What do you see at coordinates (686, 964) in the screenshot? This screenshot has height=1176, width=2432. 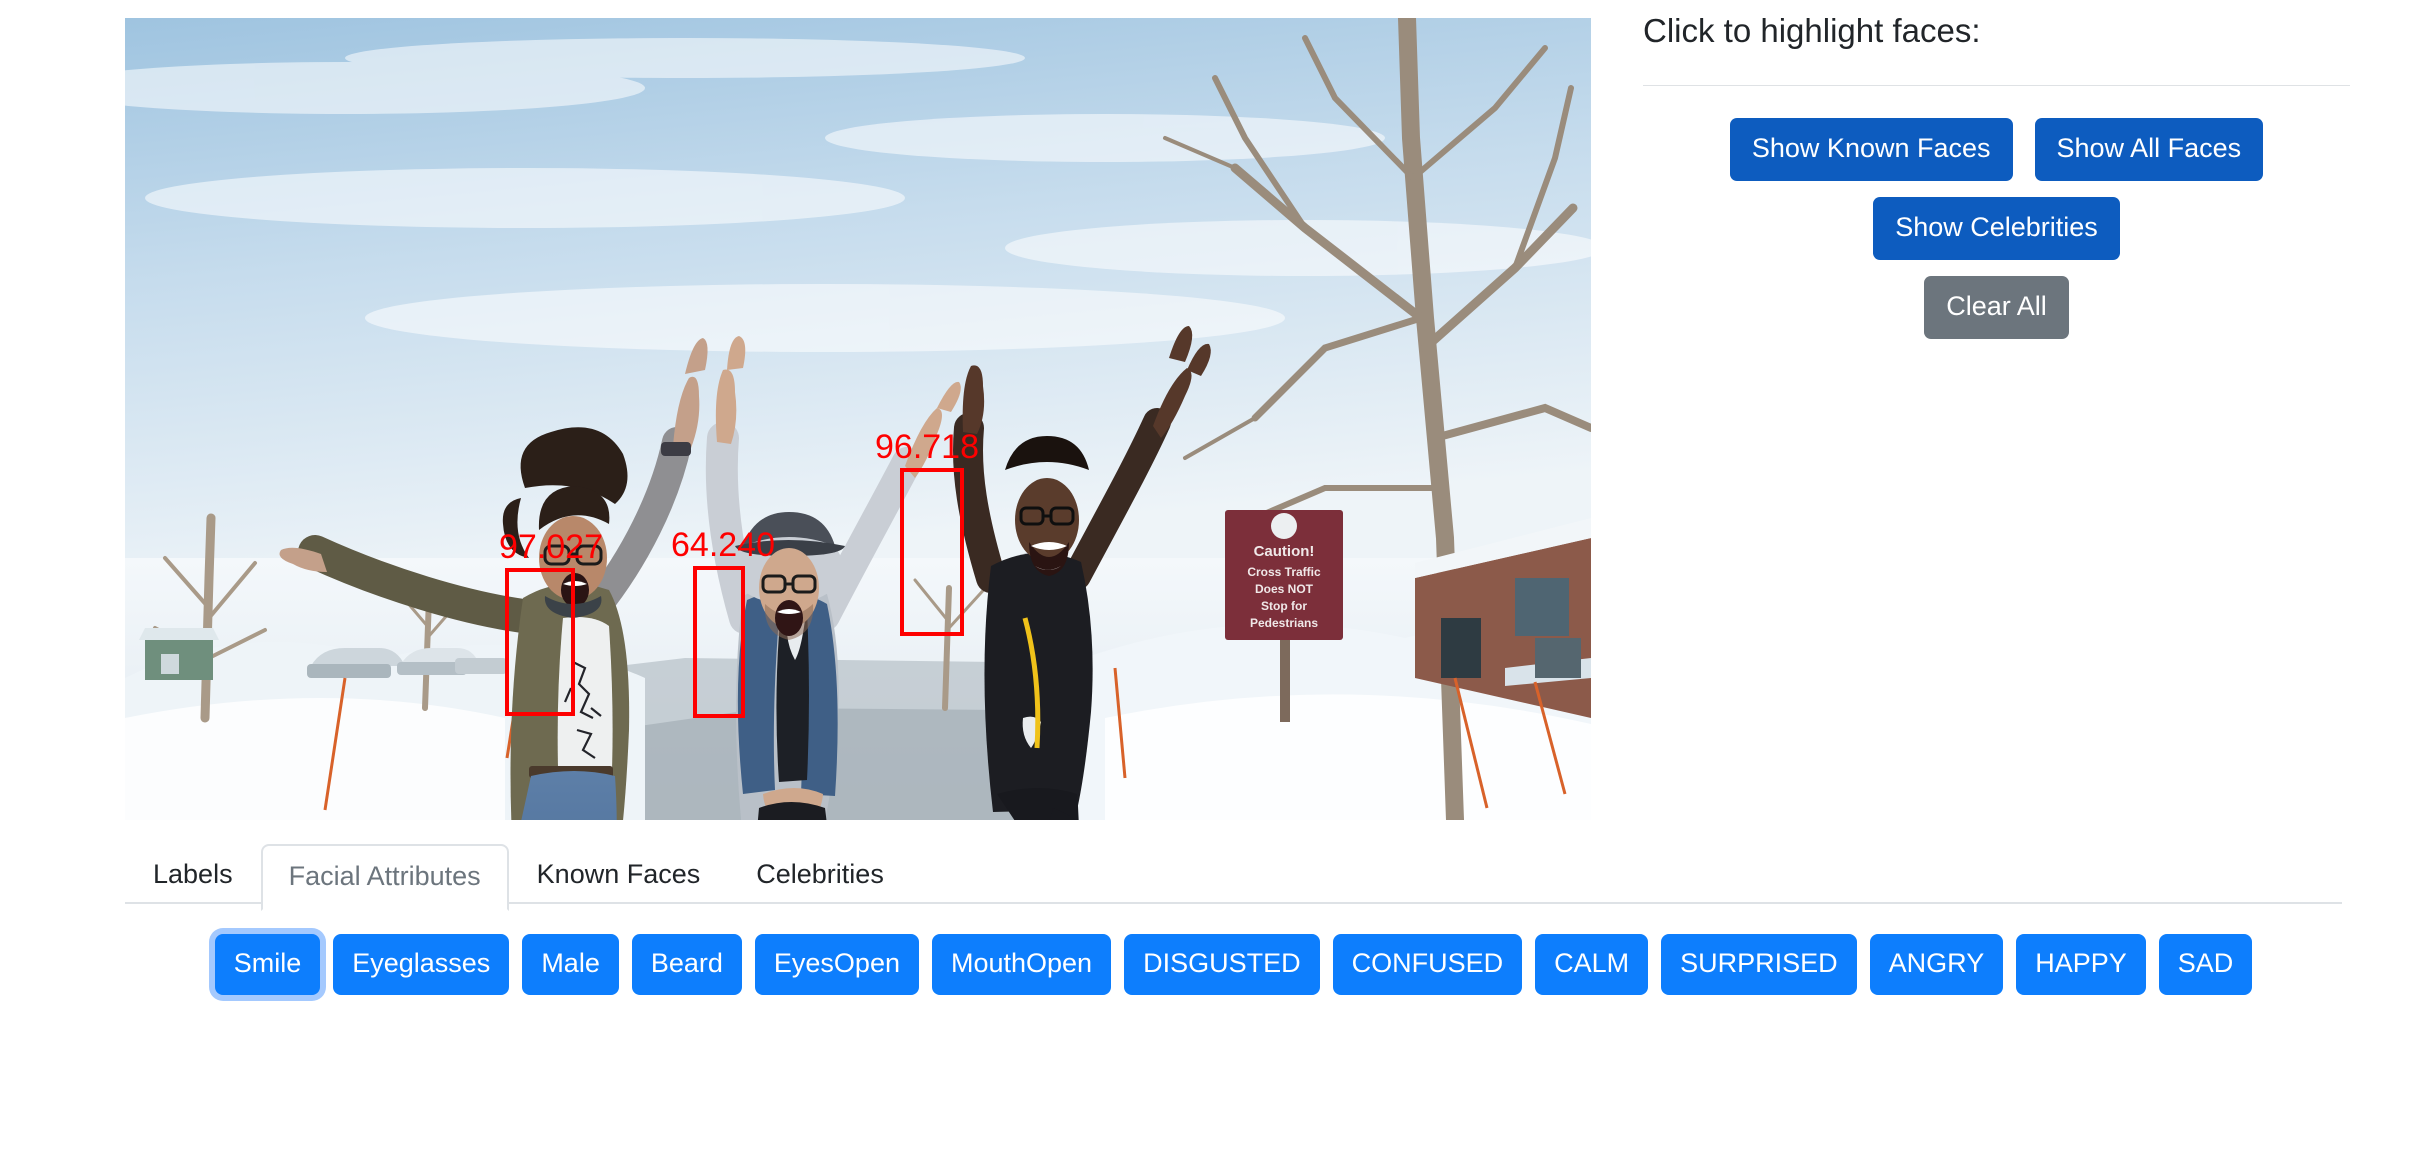 I see `attribute-button-beard: Beard` at bounding box center [686, 964].